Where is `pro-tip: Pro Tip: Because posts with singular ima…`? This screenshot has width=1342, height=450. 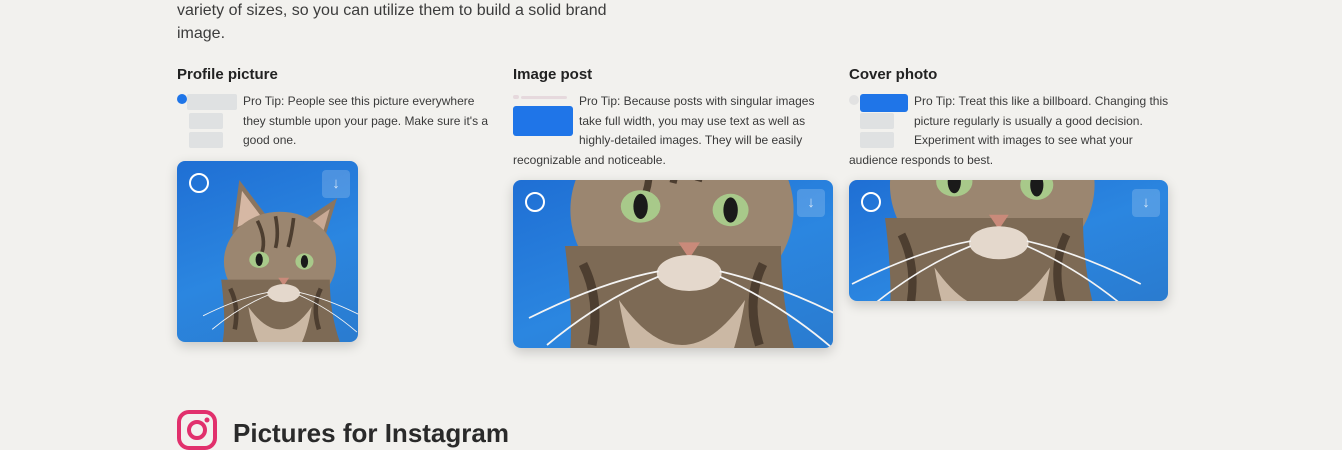 pro-tip: Pro Tip: Because posts with singular ima… is located at coordinates (673, 131).